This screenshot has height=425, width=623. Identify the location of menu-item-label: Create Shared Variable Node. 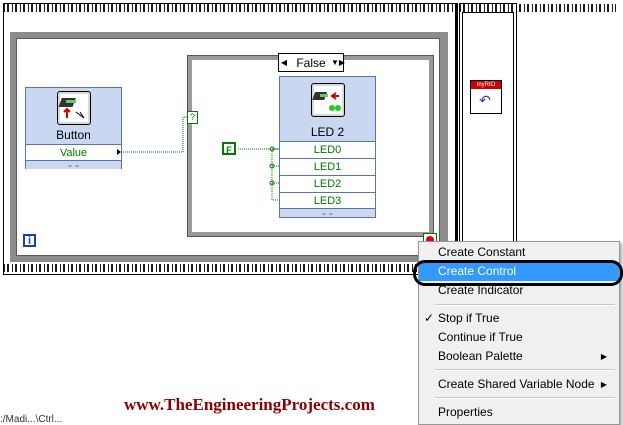
(516, 384).